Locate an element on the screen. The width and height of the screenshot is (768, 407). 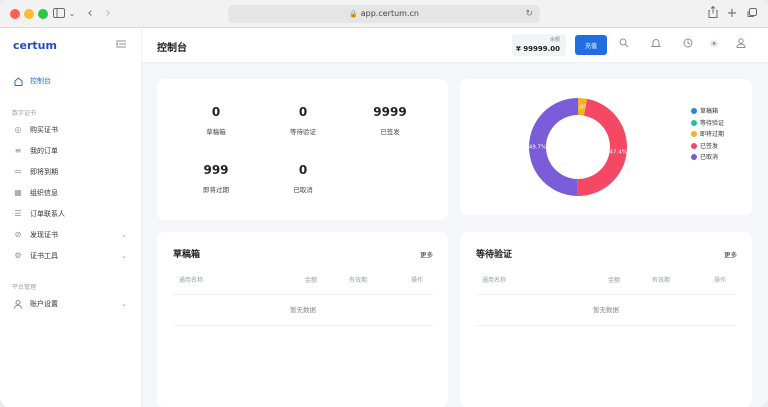
history-icon is located at coordinates (688, 45).